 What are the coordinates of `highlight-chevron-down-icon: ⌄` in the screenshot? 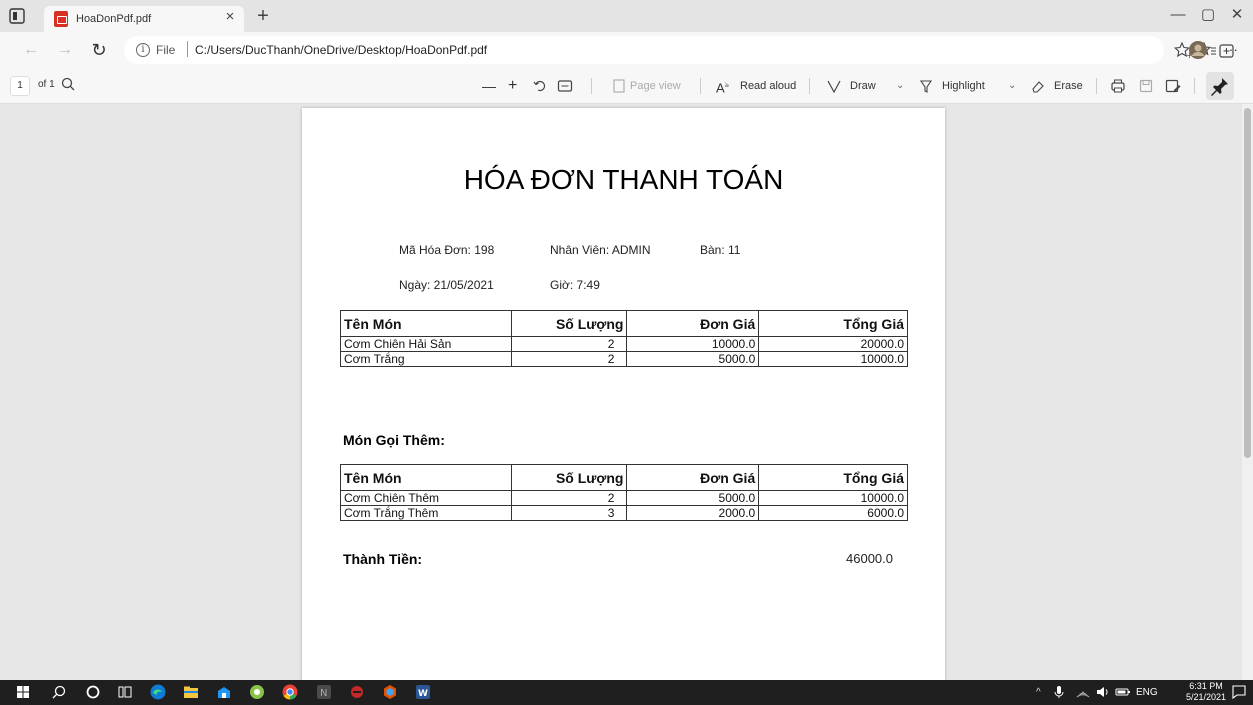 It's located at (1012, 86).